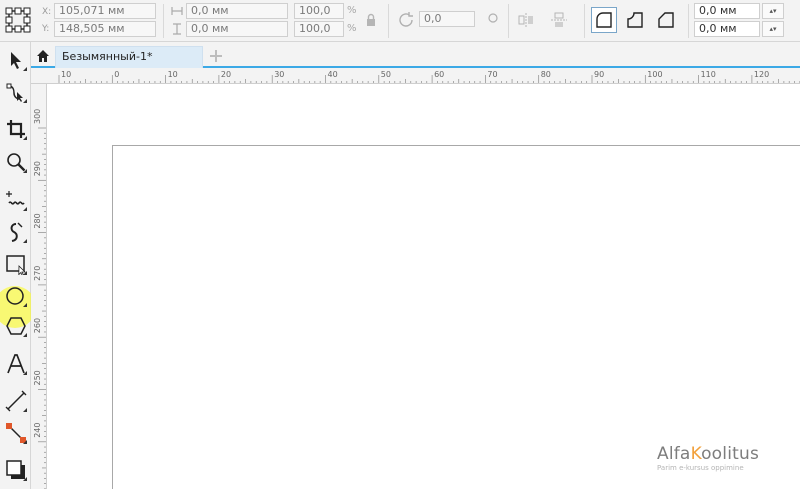 This screenshot has height=489, width=800. I want to click on x-label: X:, so click(47, 12).